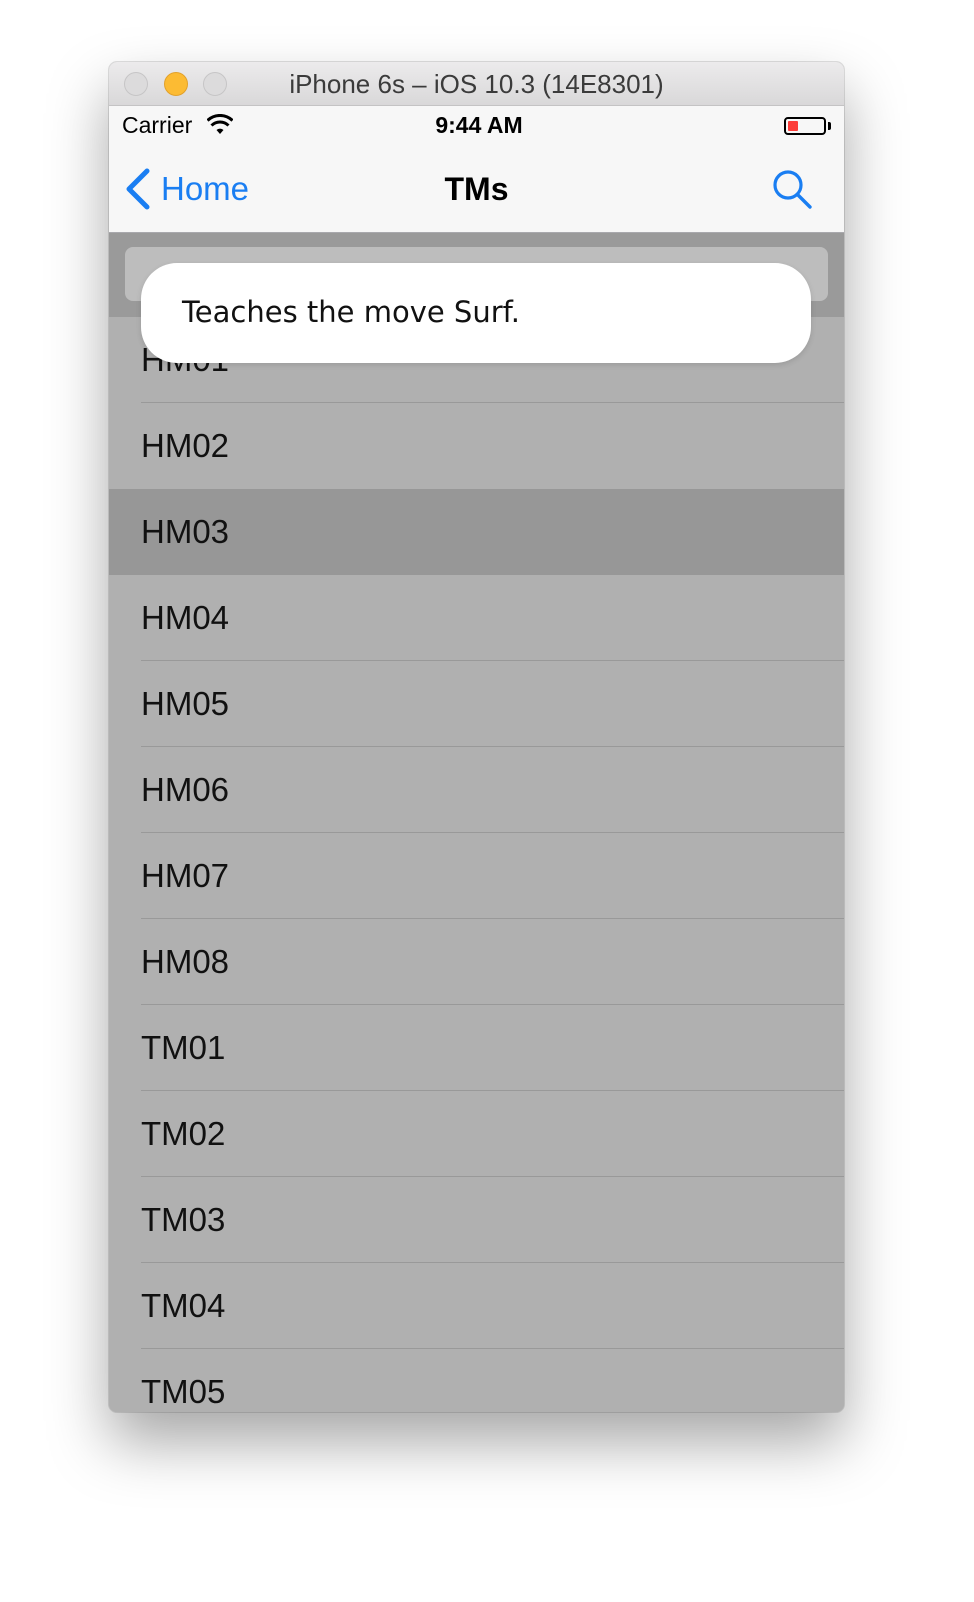  I want to click on description-toast: Teaches the move Surf., so click(476, 313).